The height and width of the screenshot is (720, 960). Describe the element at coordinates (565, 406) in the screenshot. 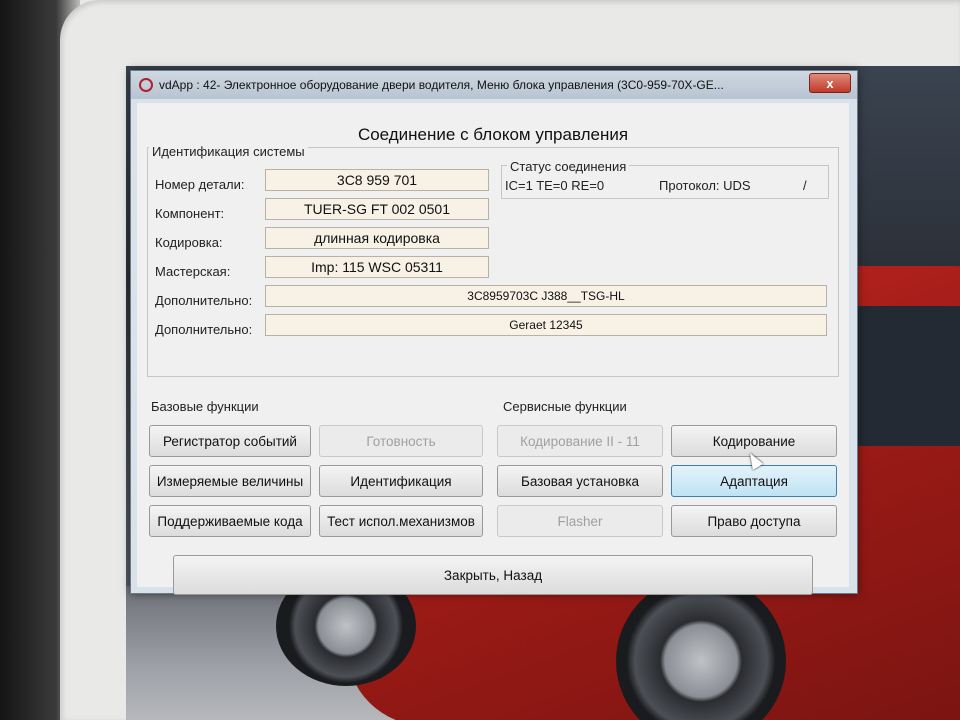

I see `service-functions-label: Сервисные функции` at that location.